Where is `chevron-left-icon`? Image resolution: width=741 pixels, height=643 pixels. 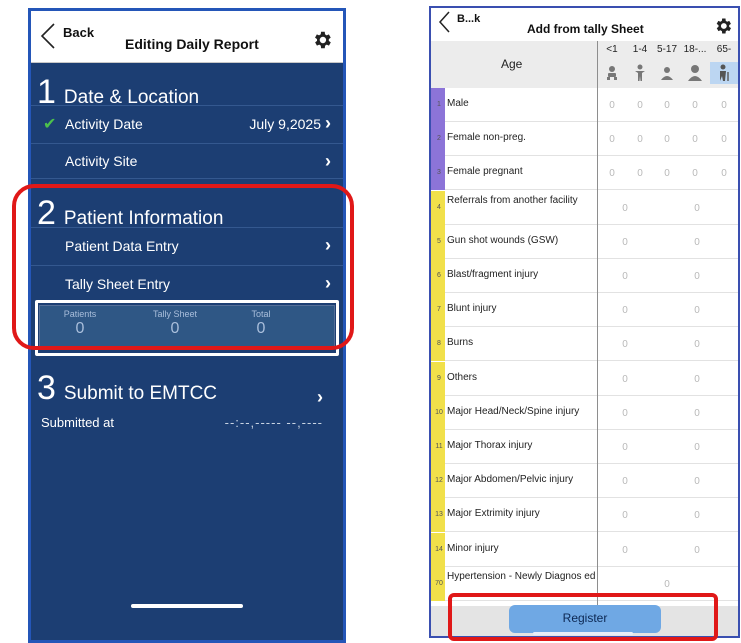 chevron-left-icon is located at coordinates (47, 36).